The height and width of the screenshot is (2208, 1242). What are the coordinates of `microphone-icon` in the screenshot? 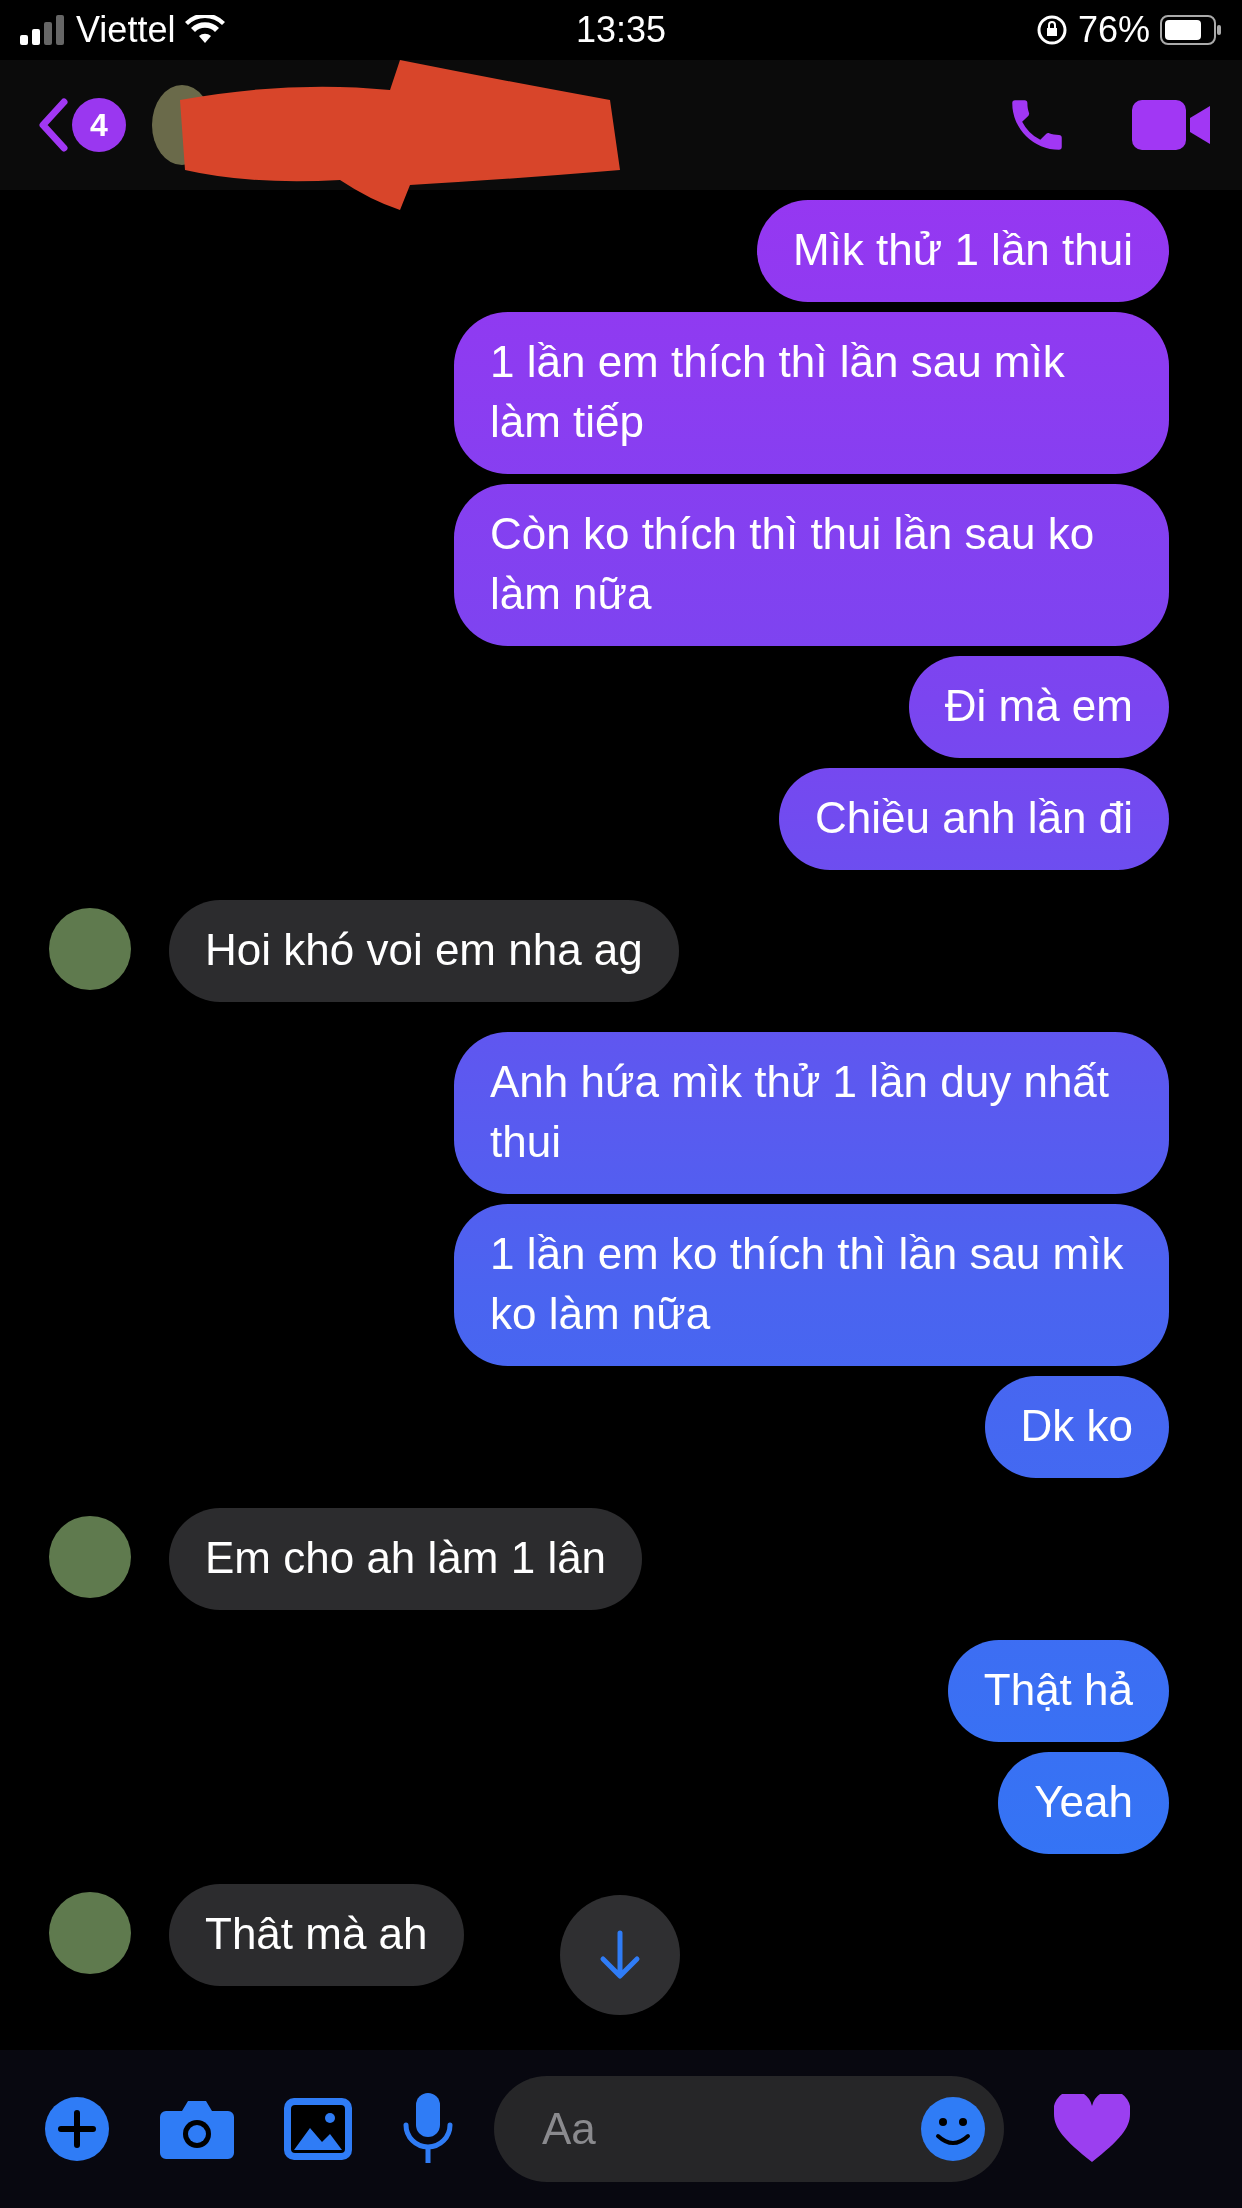 It's located at (428, 2129).